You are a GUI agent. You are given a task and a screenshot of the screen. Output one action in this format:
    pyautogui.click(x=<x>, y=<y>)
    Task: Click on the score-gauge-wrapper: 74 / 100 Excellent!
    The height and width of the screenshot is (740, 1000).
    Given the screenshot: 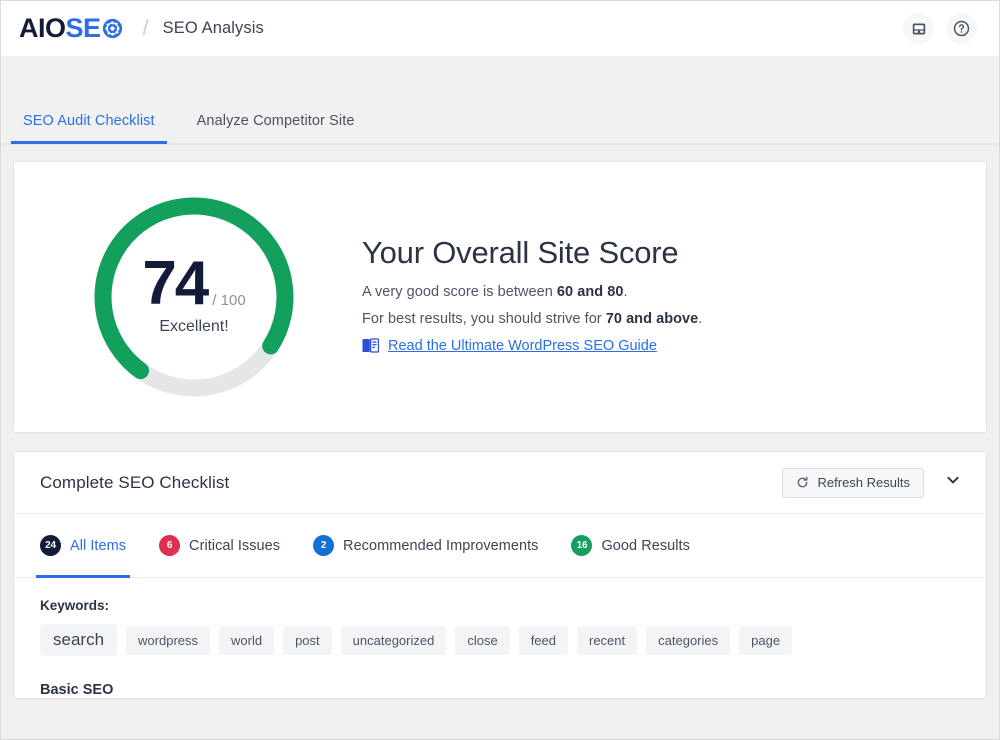 What is the action you would take?
    pyautogui.click(x=194, y=297)
    